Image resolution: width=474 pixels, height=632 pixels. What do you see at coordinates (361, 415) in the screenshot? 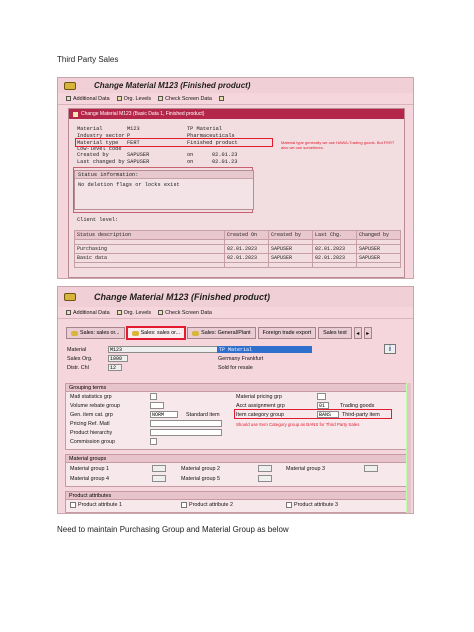
I see `item-category-group-description: Third-party item` at bounding box center [361, 415].